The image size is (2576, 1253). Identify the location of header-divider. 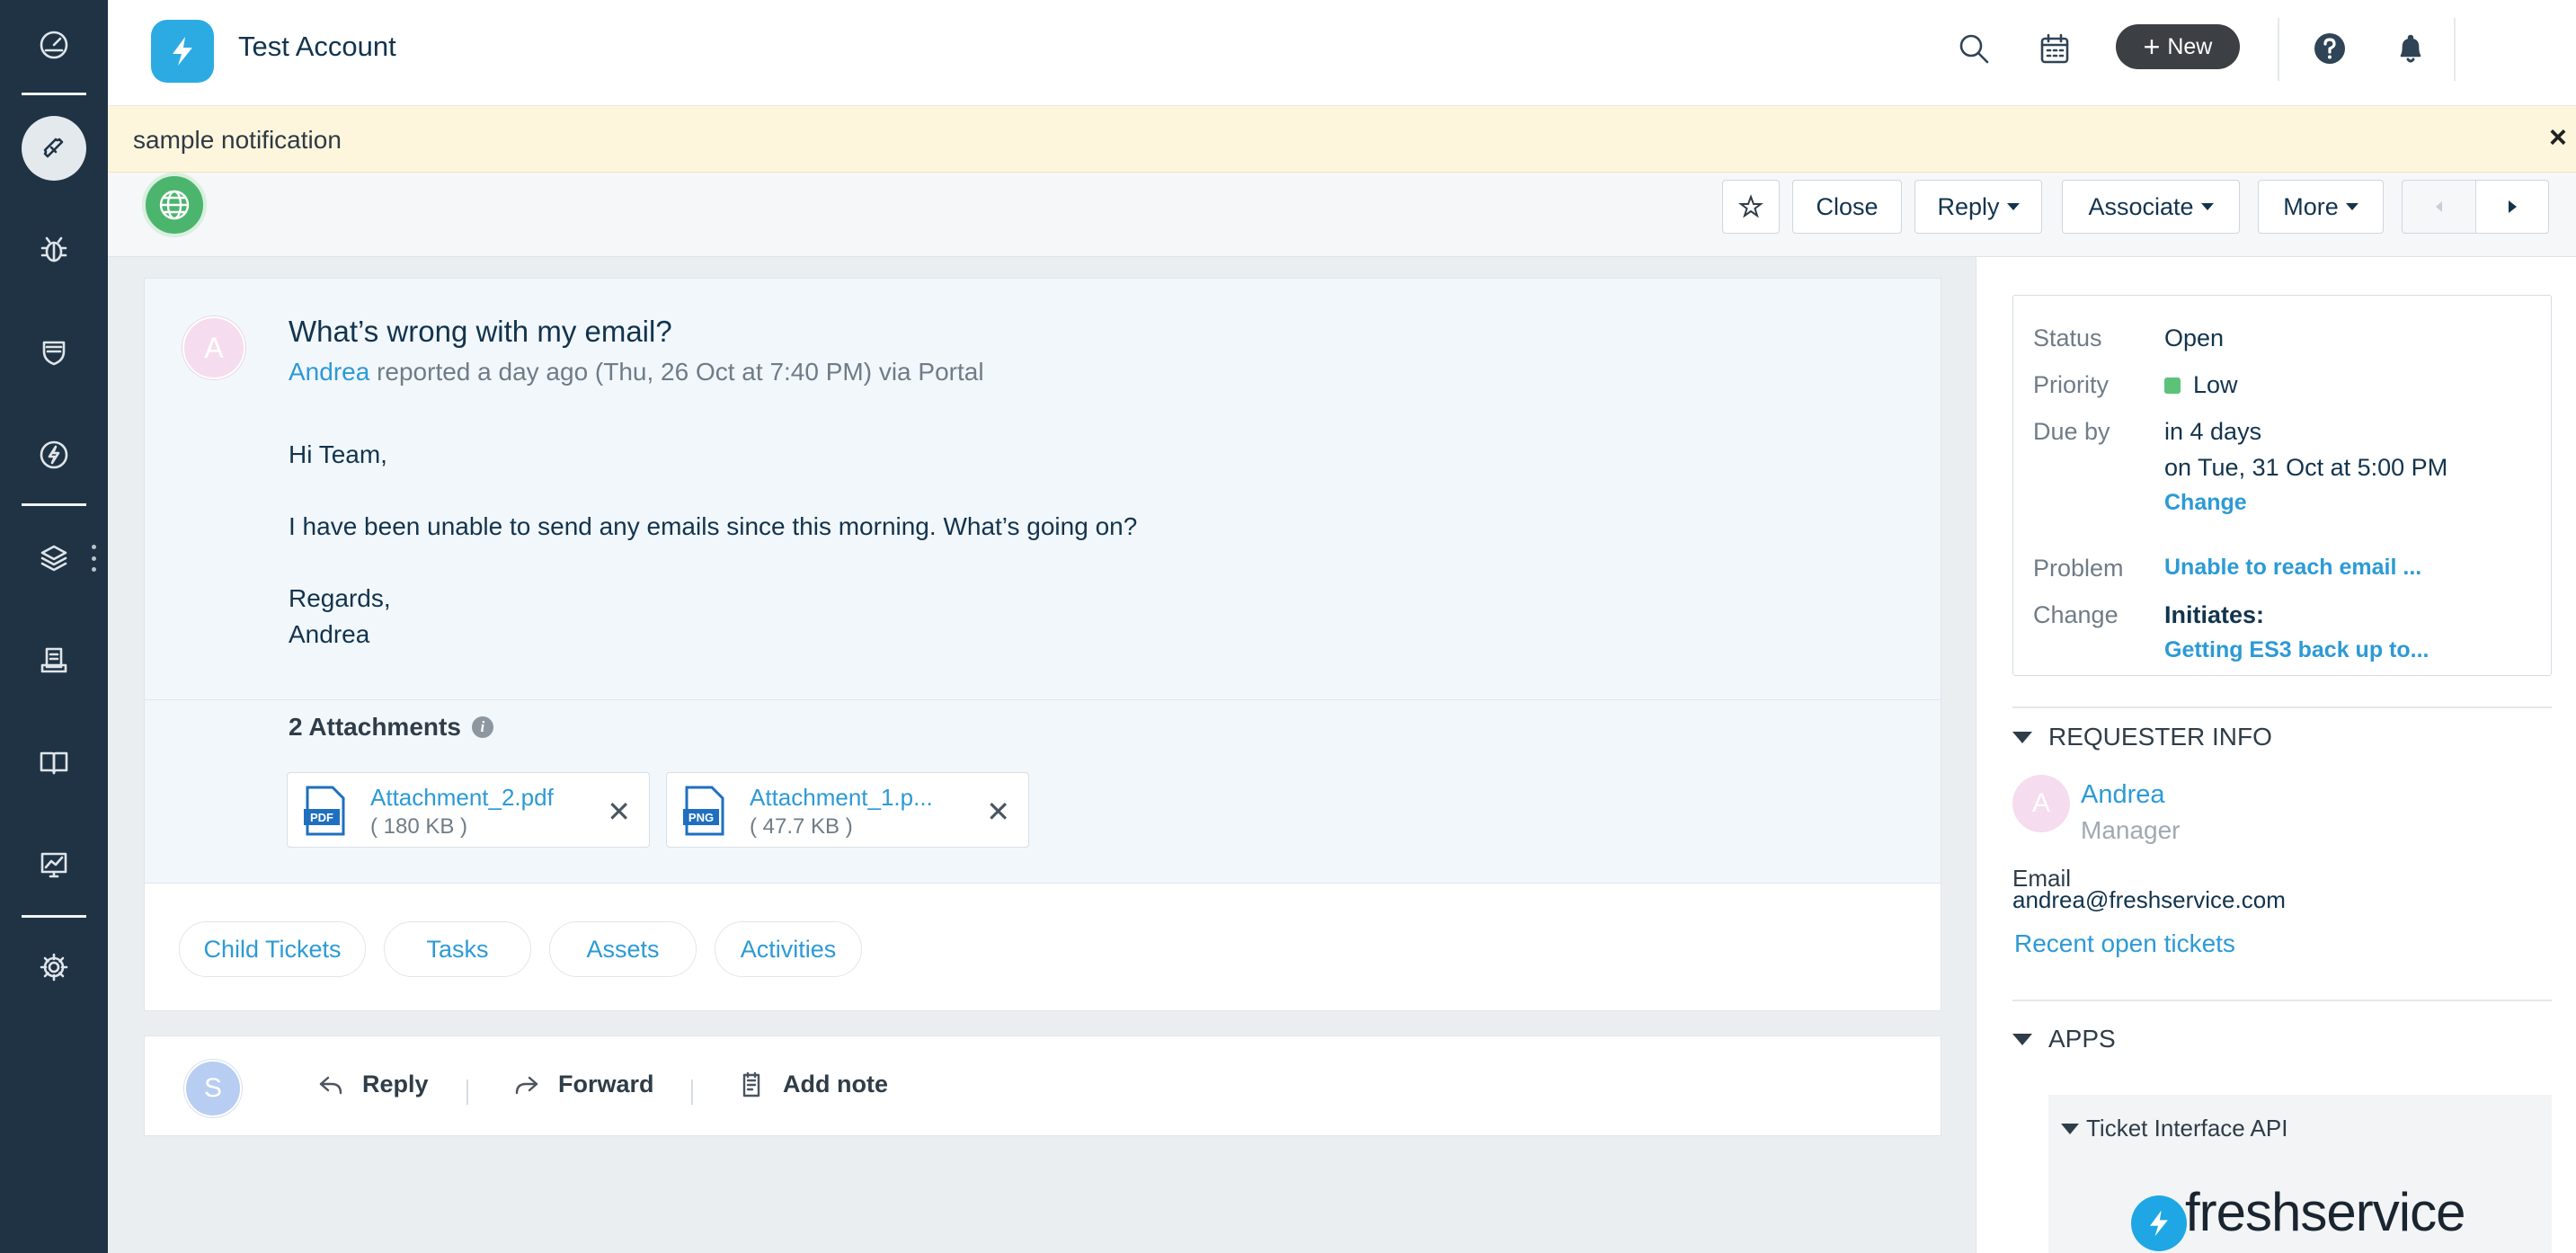
(2278, 49).